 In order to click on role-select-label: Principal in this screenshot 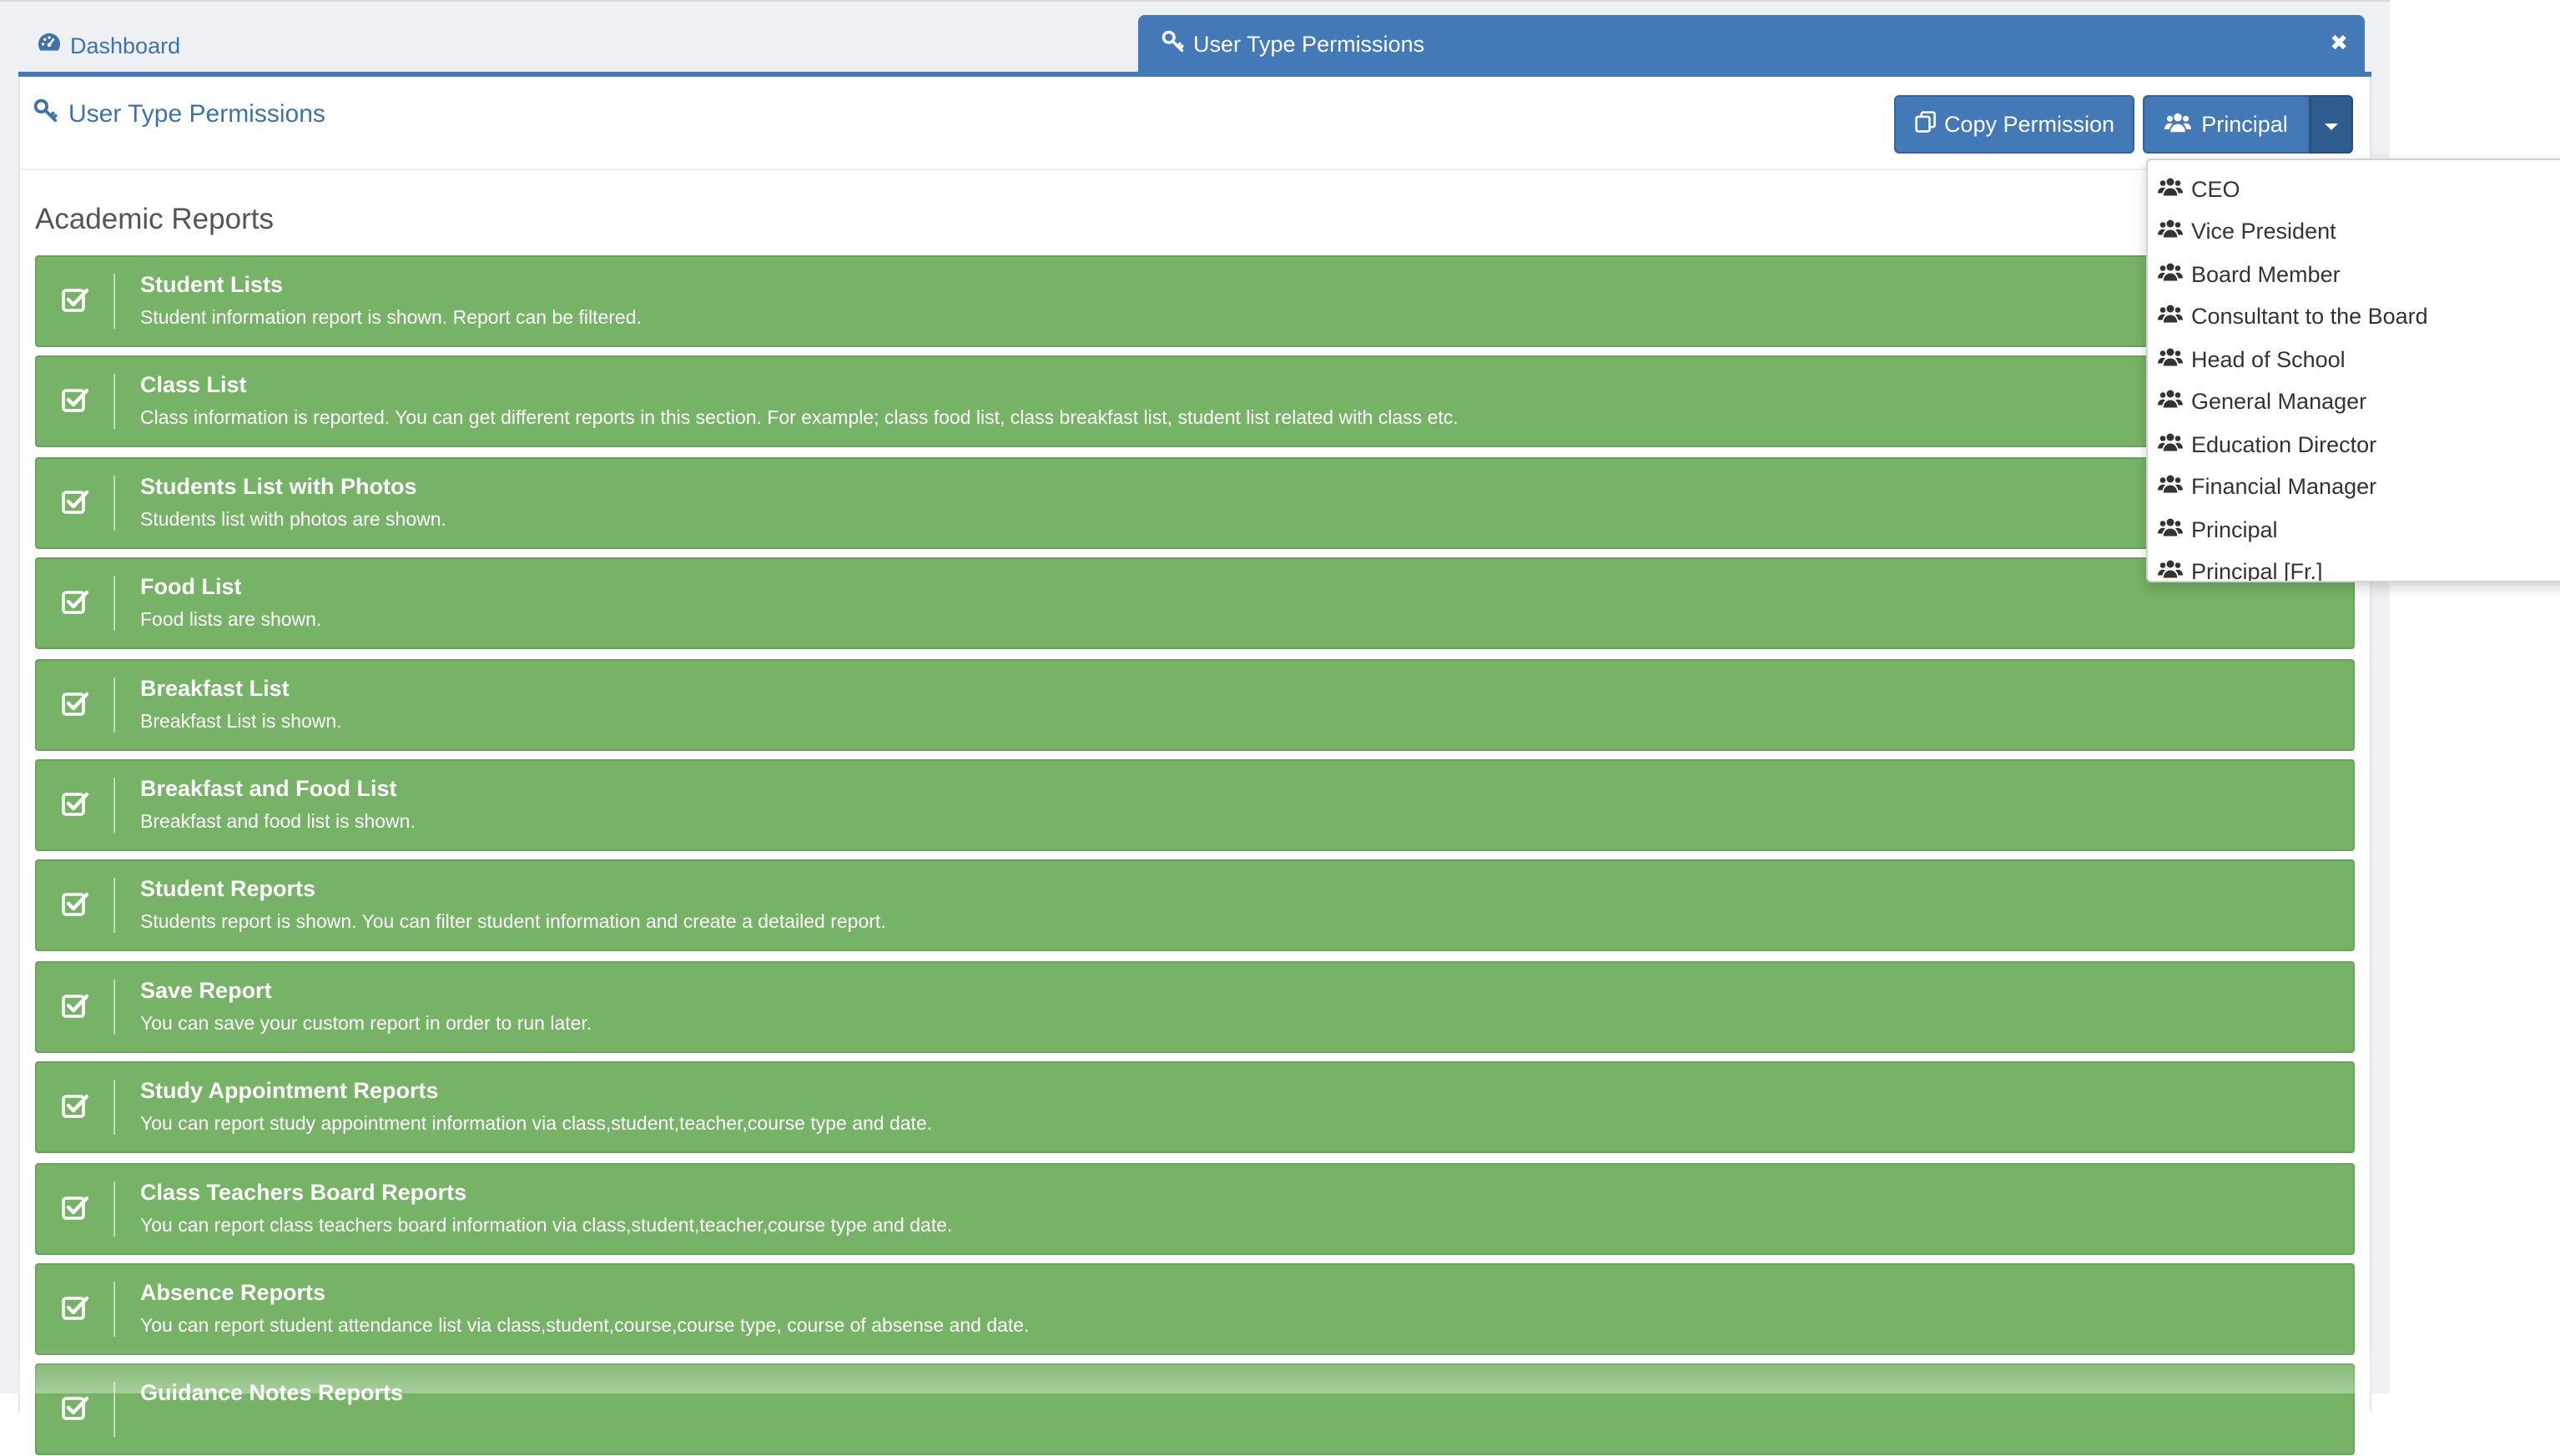, I will do `click(2244, 124)`.